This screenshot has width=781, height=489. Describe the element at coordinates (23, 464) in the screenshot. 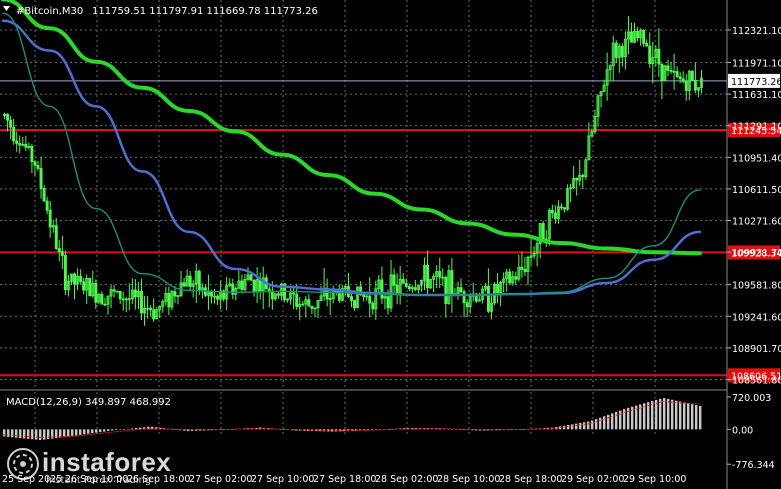

I see `instaforex-logo-icon` at that location.